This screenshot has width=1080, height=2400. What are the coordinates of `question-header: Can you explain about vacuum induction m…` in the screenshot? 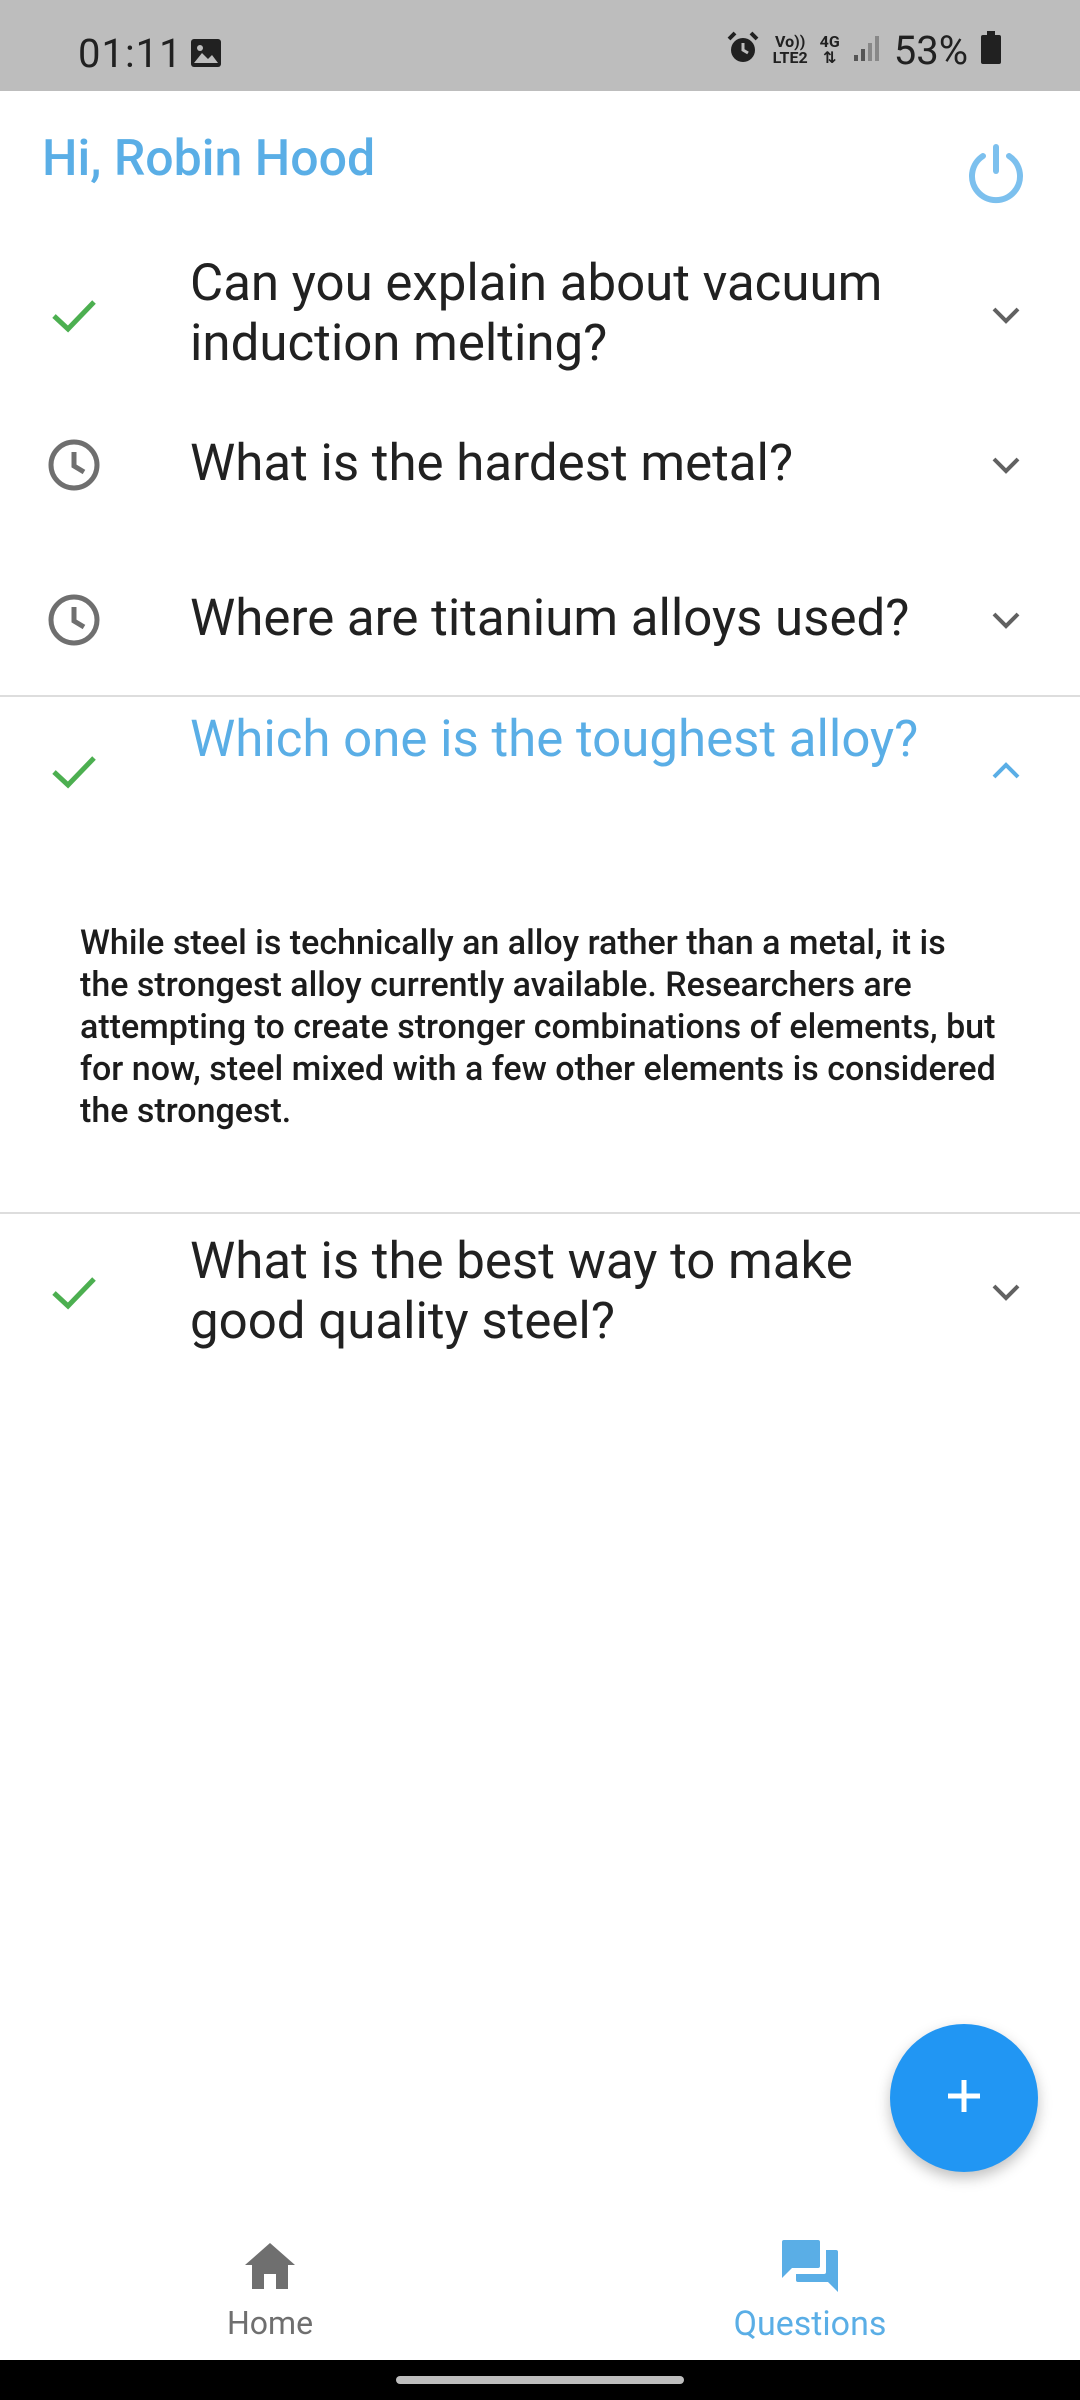 It's located at (540, 315).